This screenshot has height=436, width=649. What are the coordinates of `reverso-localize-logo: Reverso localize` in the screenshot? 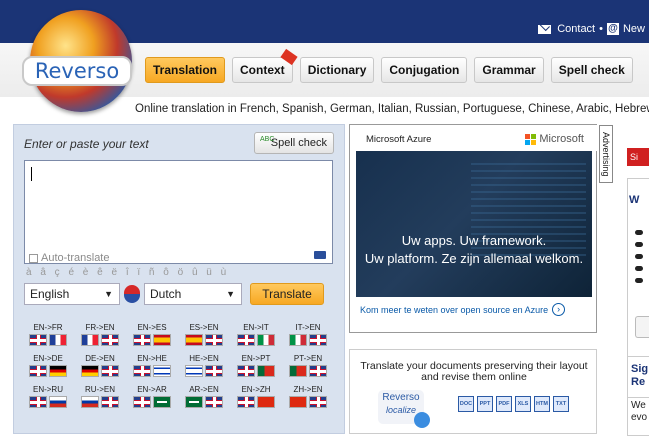 It's located at (404, 409).